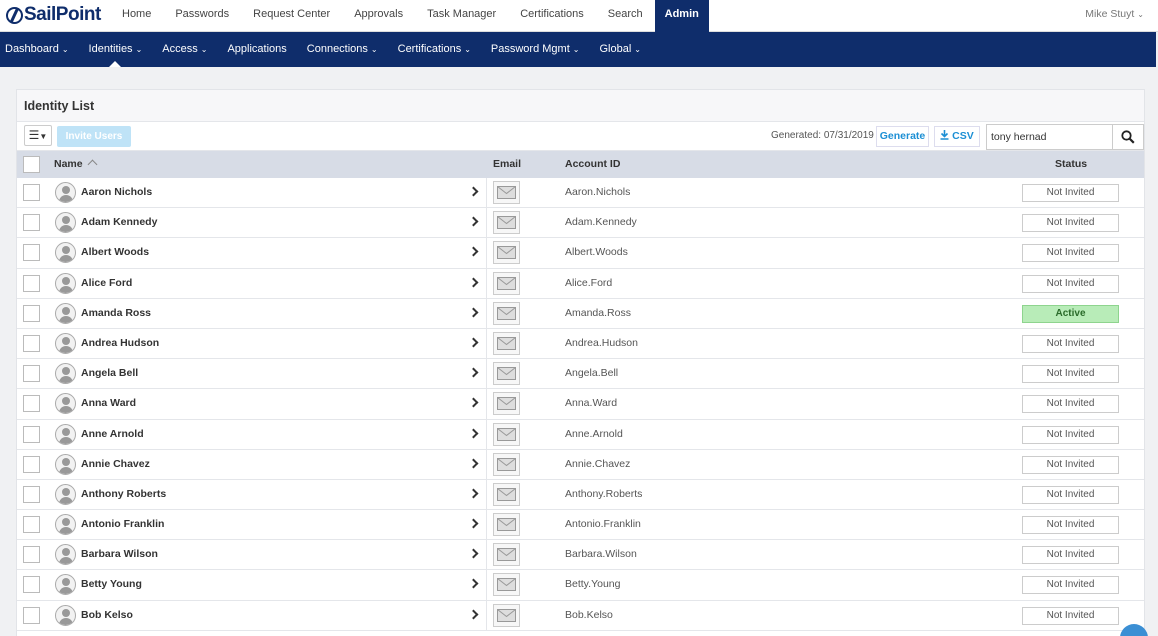 This screenshot has height=636, width=1158. Describe the element at coordinates (1070, 585) in the screenshot. I see `status-badge: Not Invited` at that location.